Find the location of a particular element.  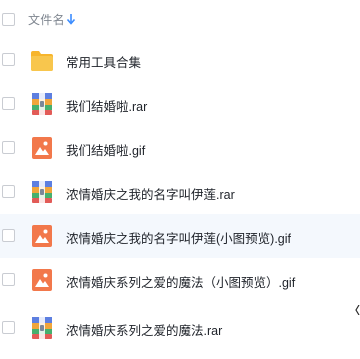

file-name: 我们结婚啦.gif is located at coordinates (105, 149).